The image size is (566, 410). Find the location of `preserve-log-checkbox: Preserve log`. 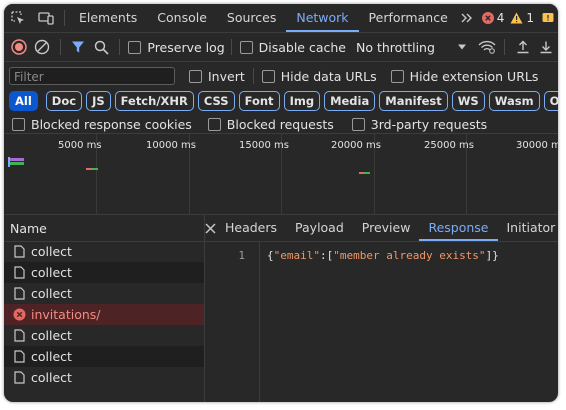

preserve-log-checkbox: Preserve log is located at coordinates (176, 47).